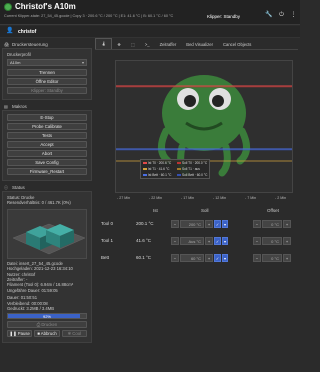  What do you see at coordinates (250, 198) in the screenshot?
I see `x-tick: - 7 Min` at bounding box center [250, 198].